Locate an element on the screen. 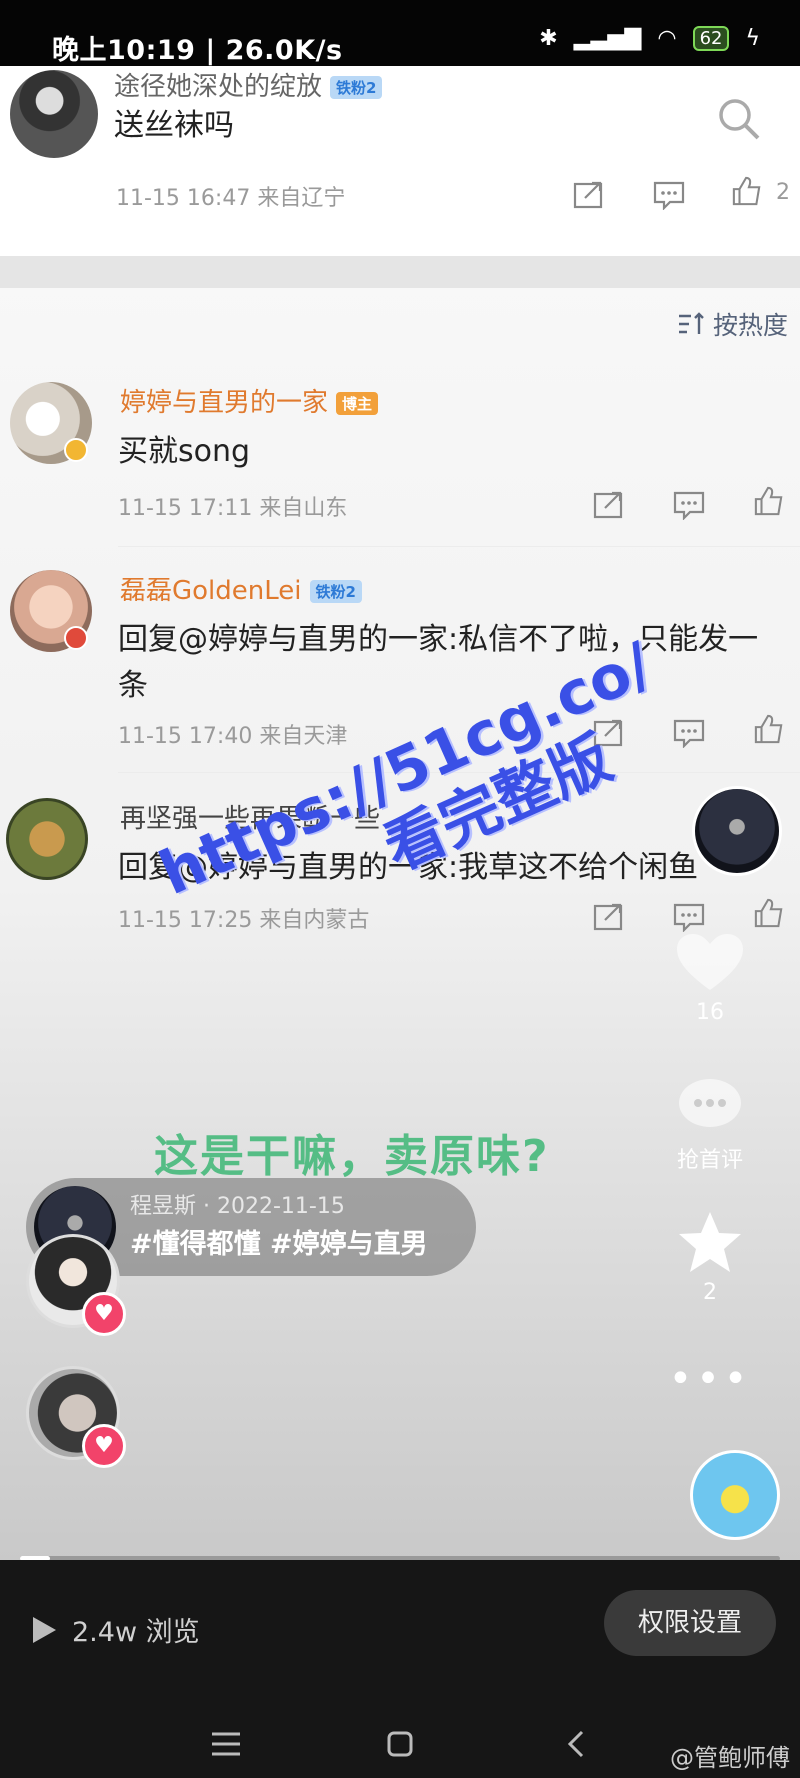  author-avatar is located at coordinates (737, 831).